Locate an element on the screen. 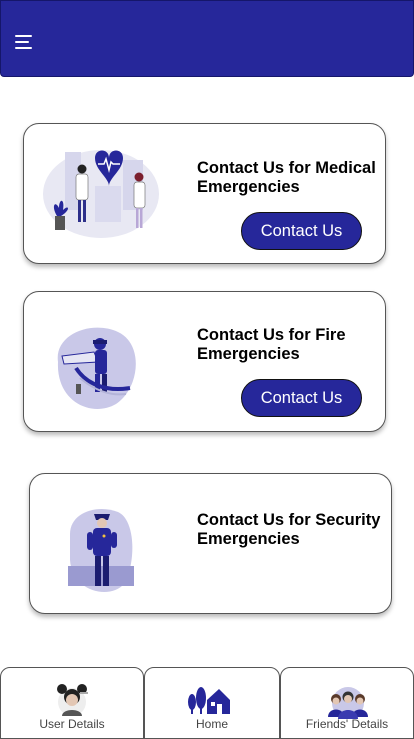 This screenshot has width=414, height=739. card-title: Contact Us for Security Emergencies is located at coordinates (289, 529).